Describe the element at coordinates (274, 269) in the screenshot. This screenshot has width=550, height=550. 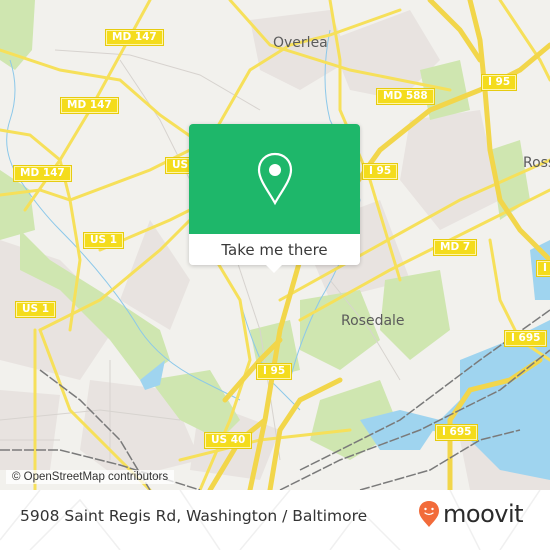
I see `popup-pointer` at that location.